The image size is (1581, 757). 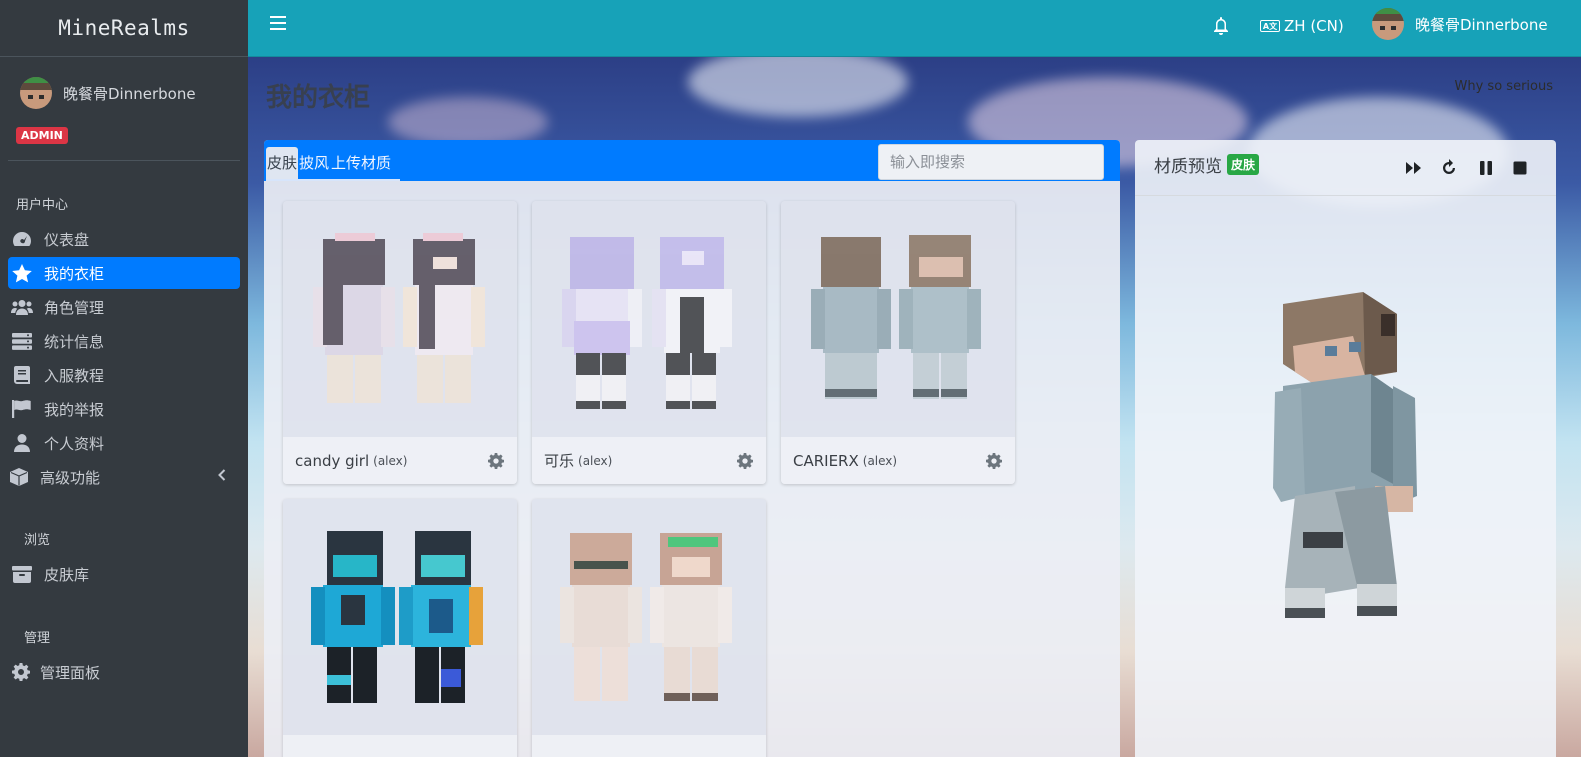 What do you see at coordinates (361, 163) in the screenshot?
I see `tab-upload: 上传材质` at bounding box center [361, 163].